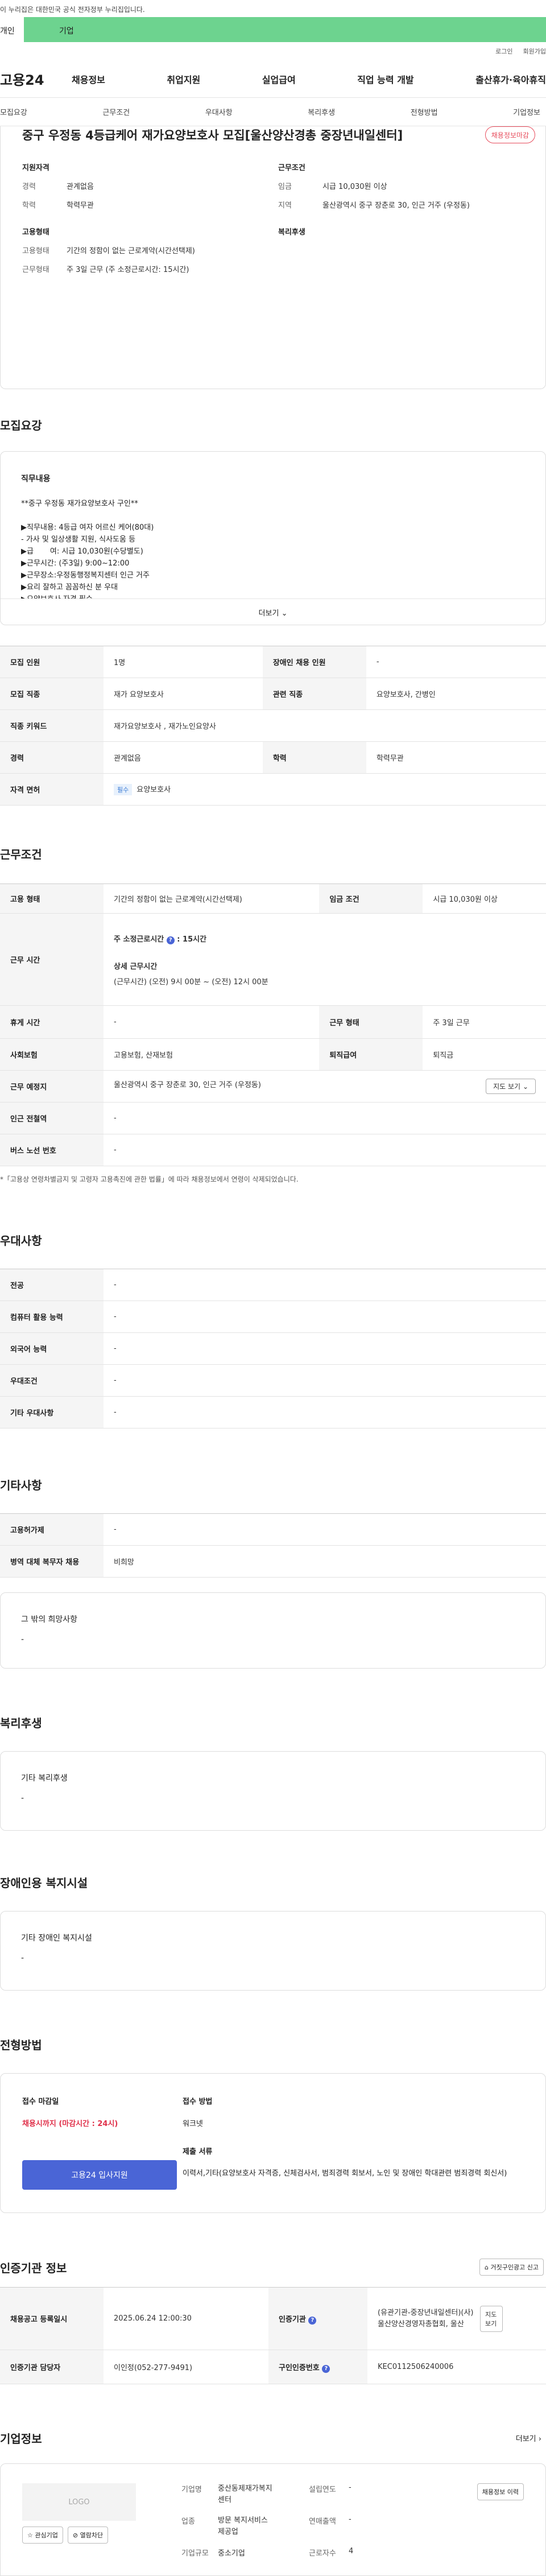  What do you see at coordinates (40, 2102) in the screenshot?
I see `deadline-label: 접수 마감일` at bounding box center [40, 2102].